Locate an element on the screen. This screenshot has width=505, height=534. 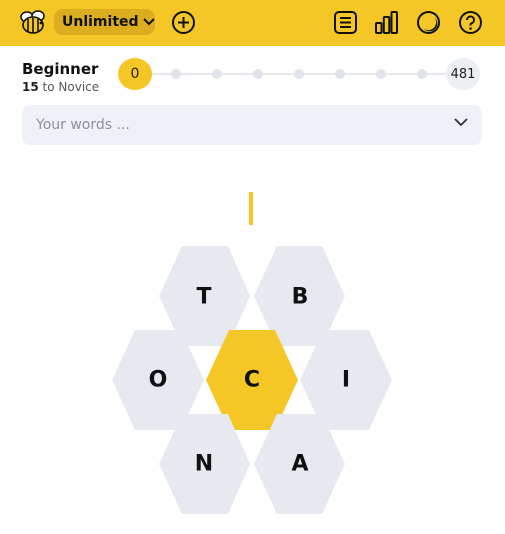
hex-letter: I is located at coordinates (346, 380).